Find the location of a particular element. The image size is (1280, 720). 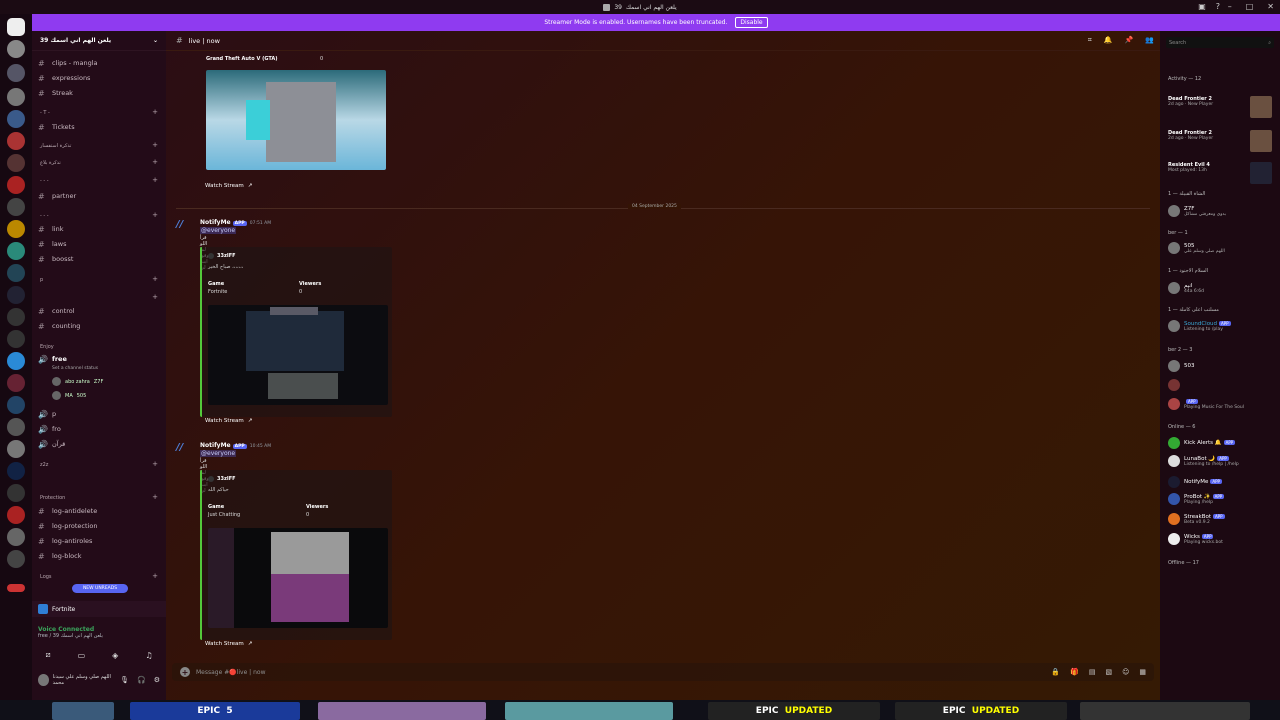

gift-icon: 🎁 is located at coordinates (1074, 672).